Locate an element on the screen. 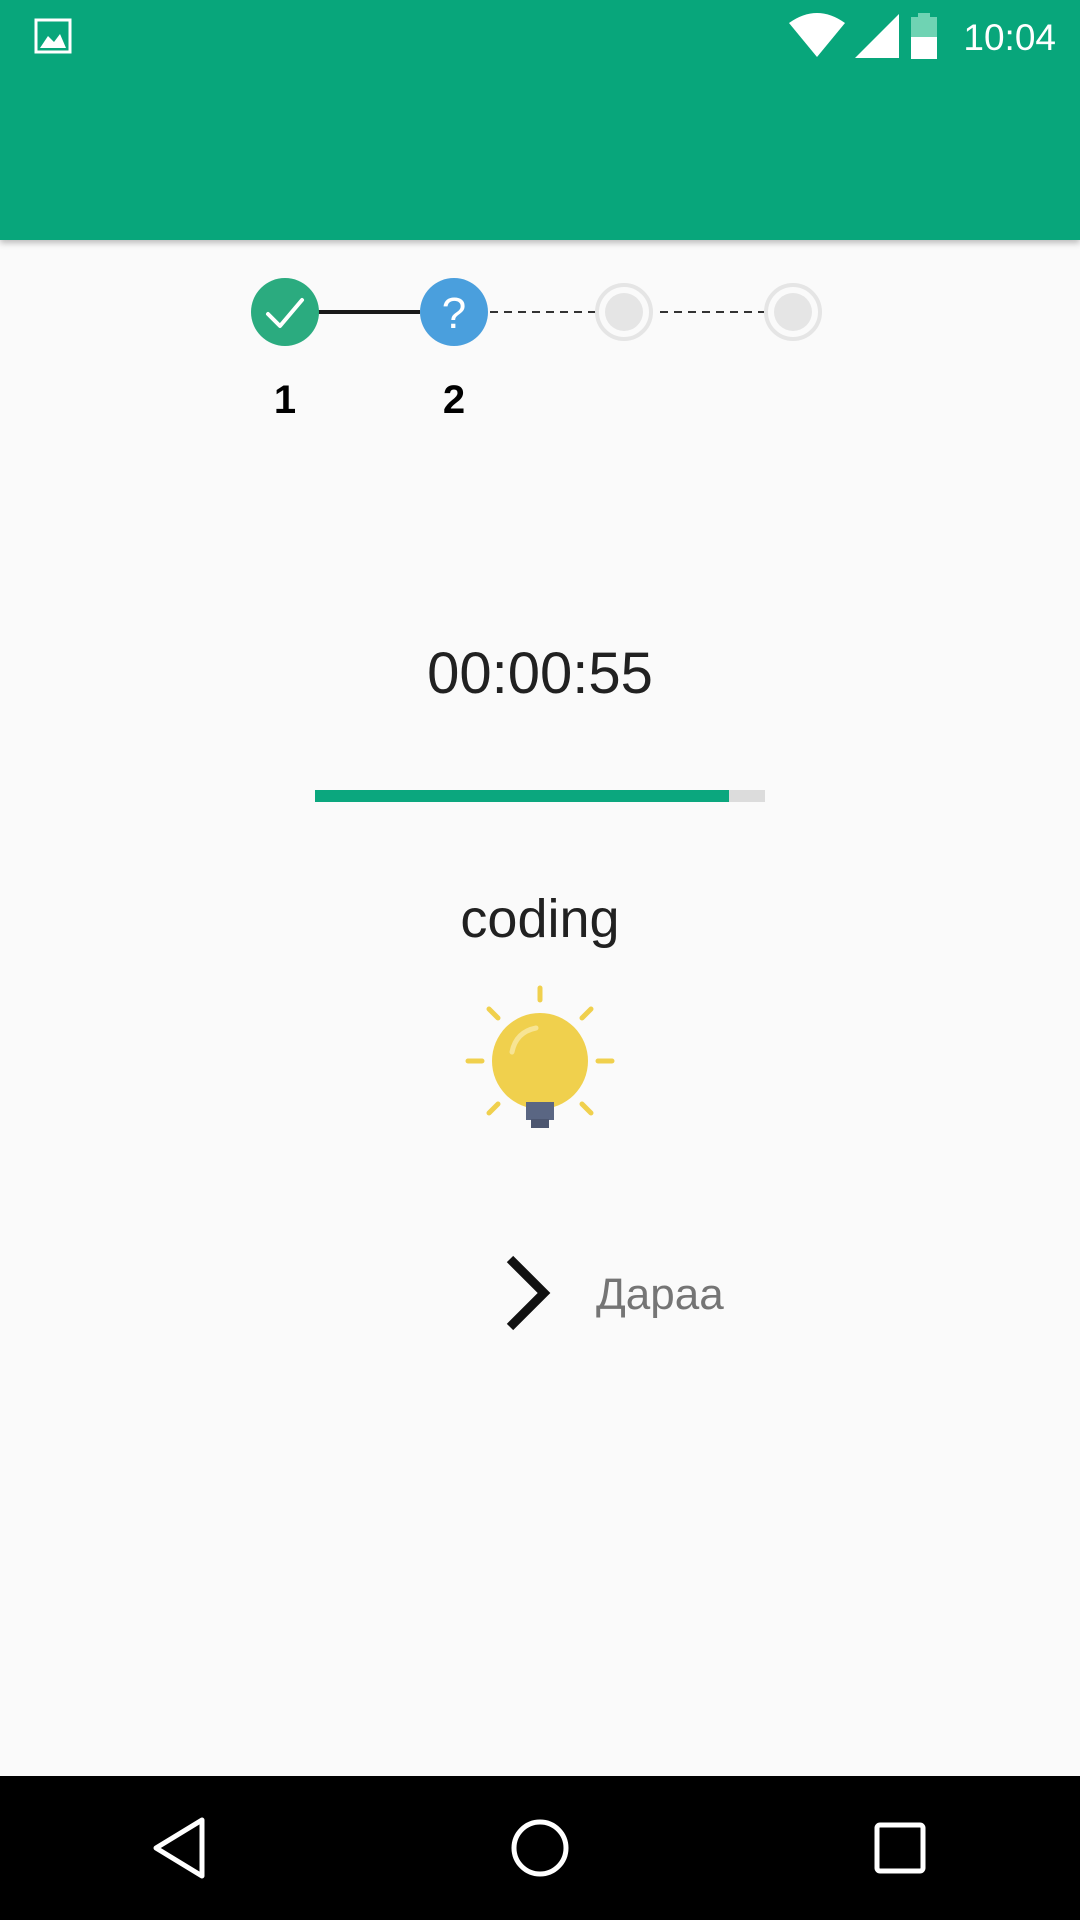  step-2: ? is located at coordinates (454, 312).